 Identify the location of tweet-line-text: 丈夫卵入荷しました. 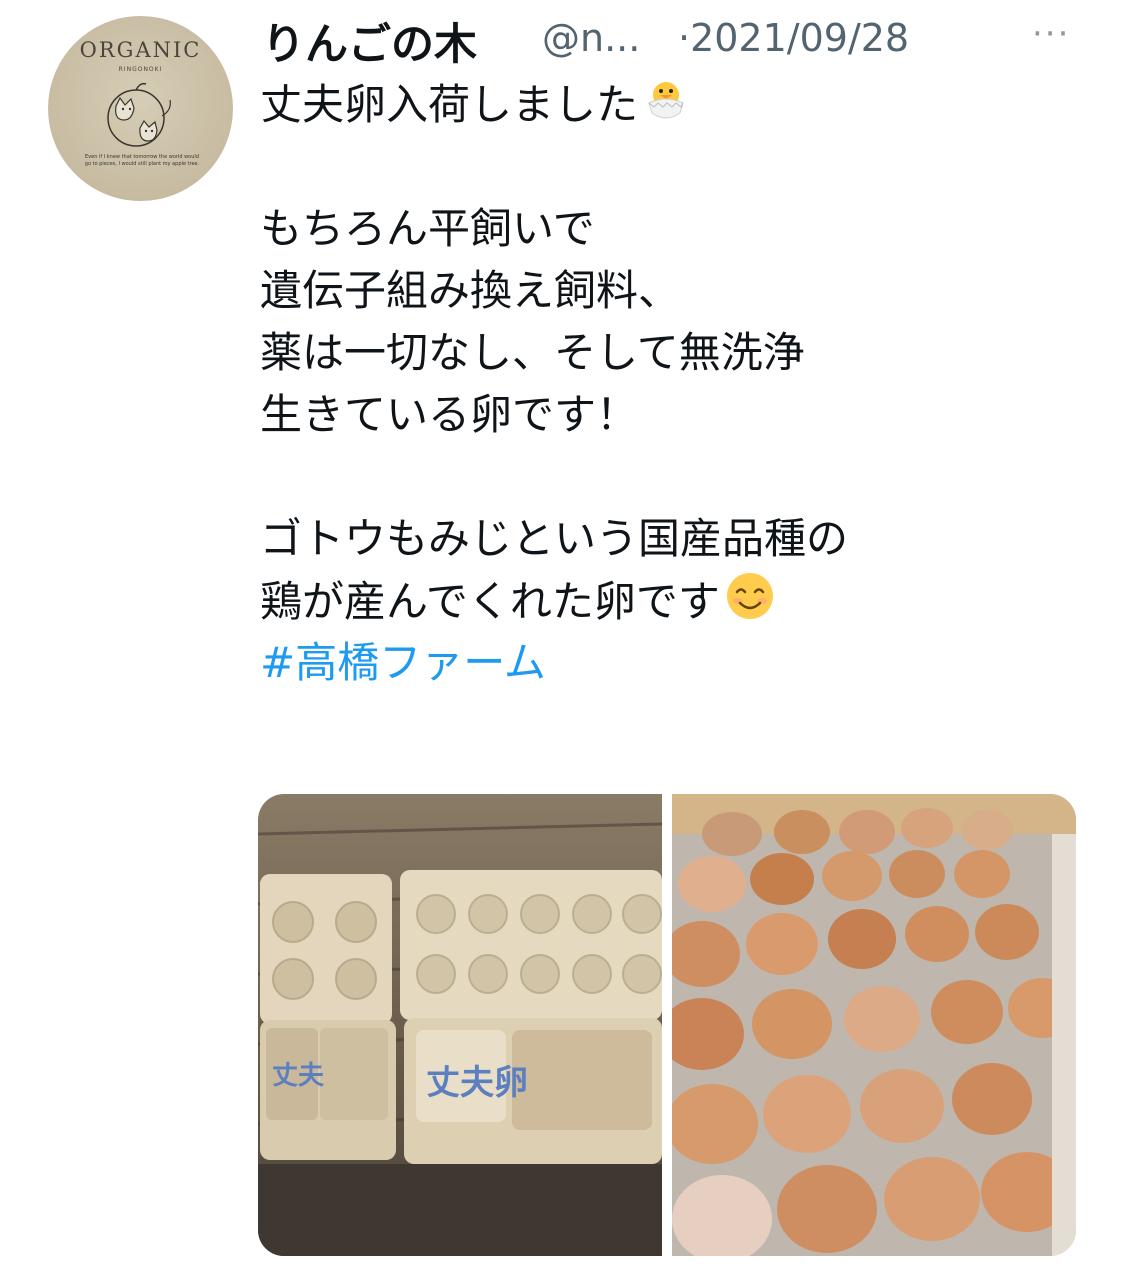
(449, 104).